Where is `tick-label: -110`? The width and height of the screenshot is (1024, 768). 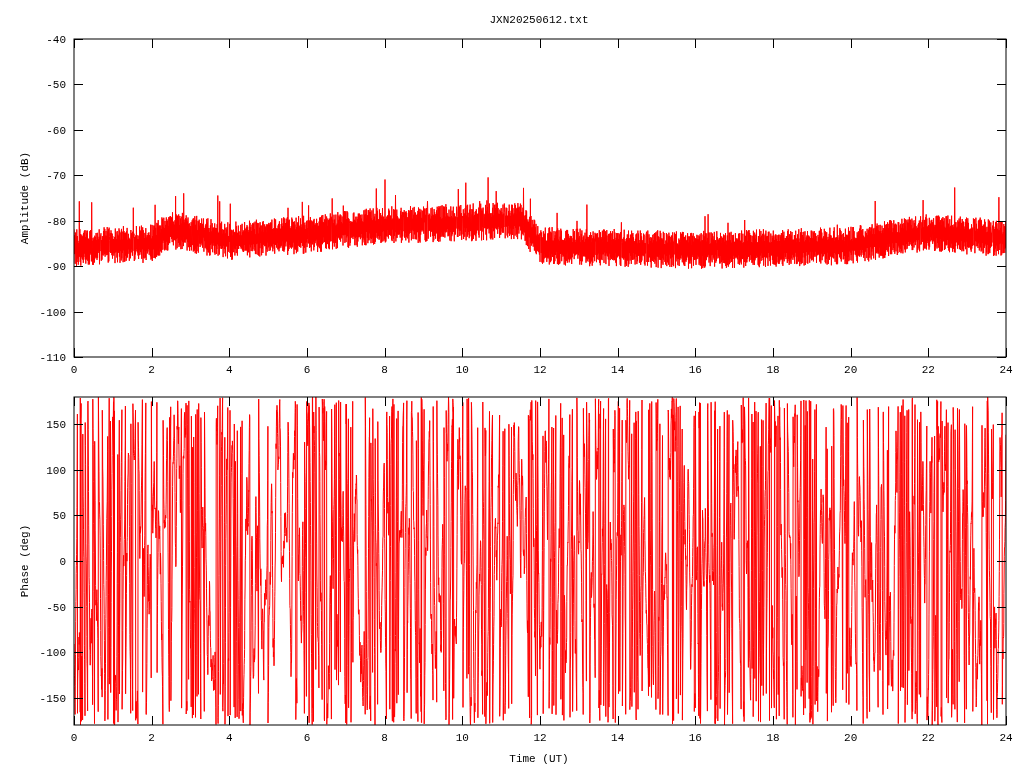
tick-label: -110 is located at coordinates (52, 358).